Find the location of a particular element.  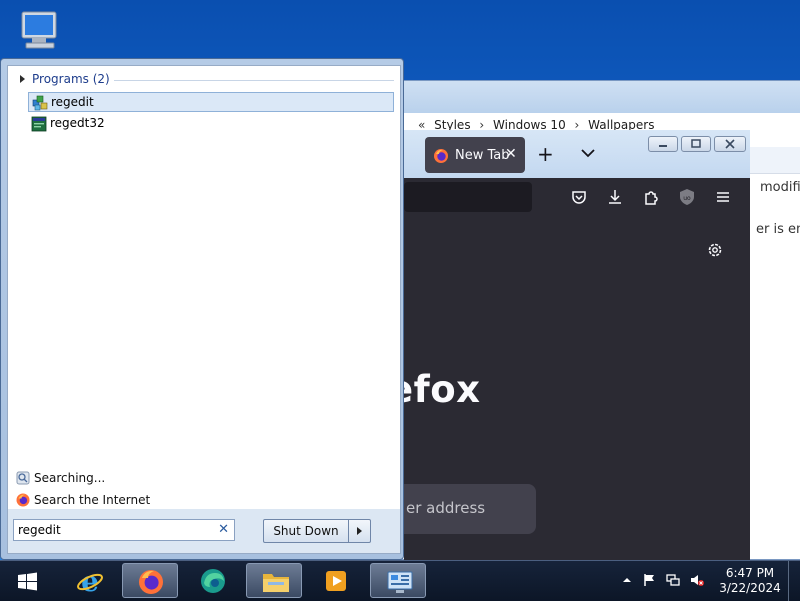

close-window-button is located at coordinates (730, 144).